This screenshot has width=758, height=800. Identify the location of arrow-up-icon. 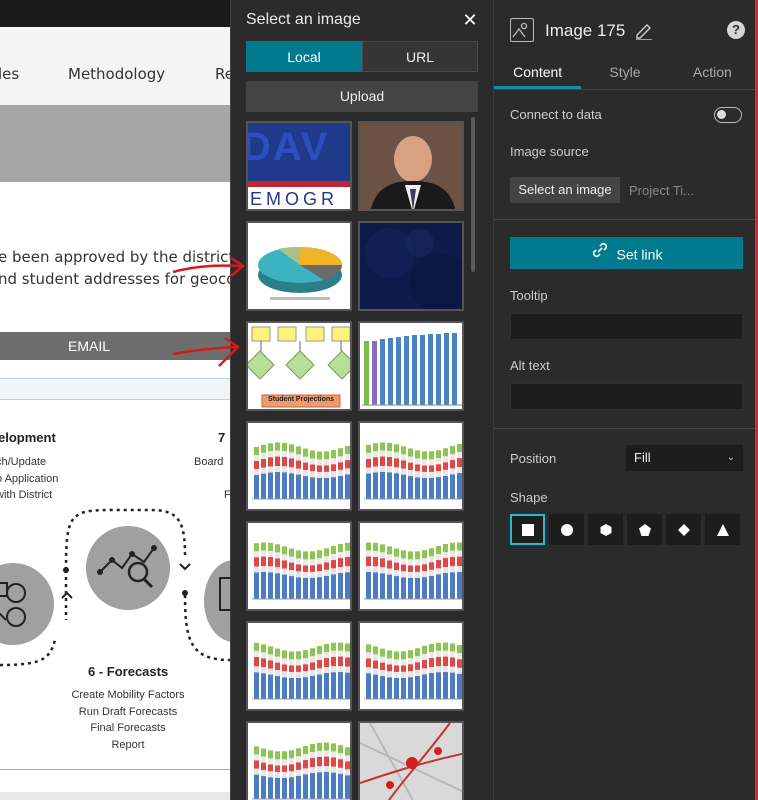
(67, 595).